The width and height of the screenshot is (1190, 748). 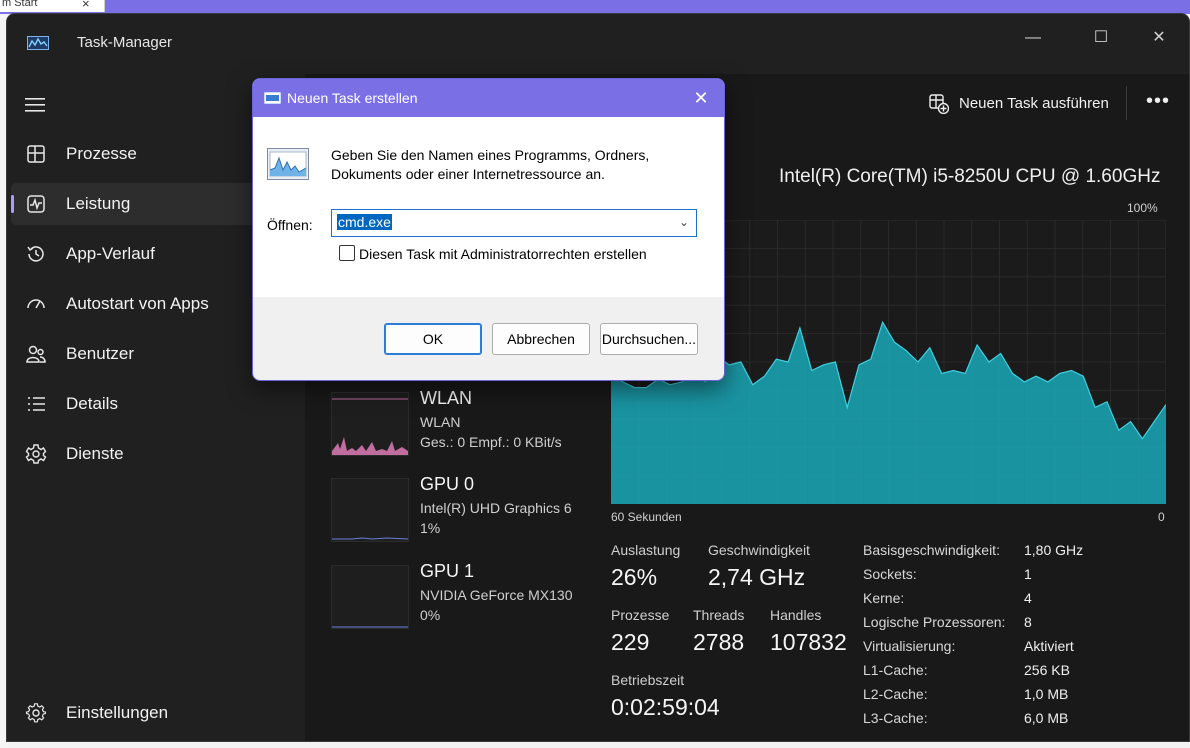 I want to click on uptime-value: 0:02:59:04, so click(x=665, y=707).